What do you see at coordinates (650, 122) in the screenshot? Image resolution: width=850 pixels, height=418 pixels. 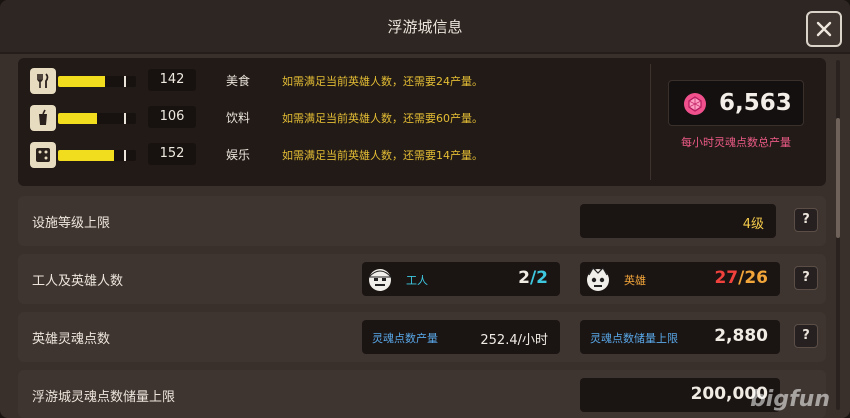 I see `panel-divider` at bounding box center [650, 122].